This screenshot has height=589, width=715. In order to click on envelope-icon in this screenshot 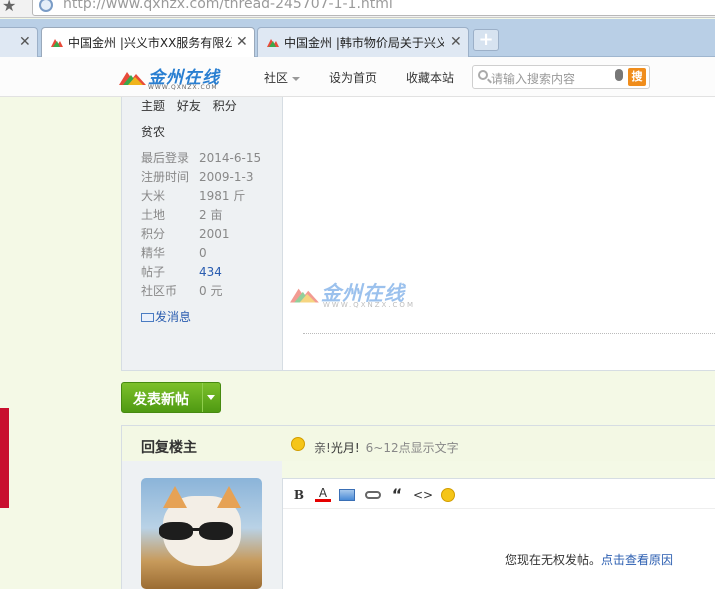, I will do `click(147, 317)`.